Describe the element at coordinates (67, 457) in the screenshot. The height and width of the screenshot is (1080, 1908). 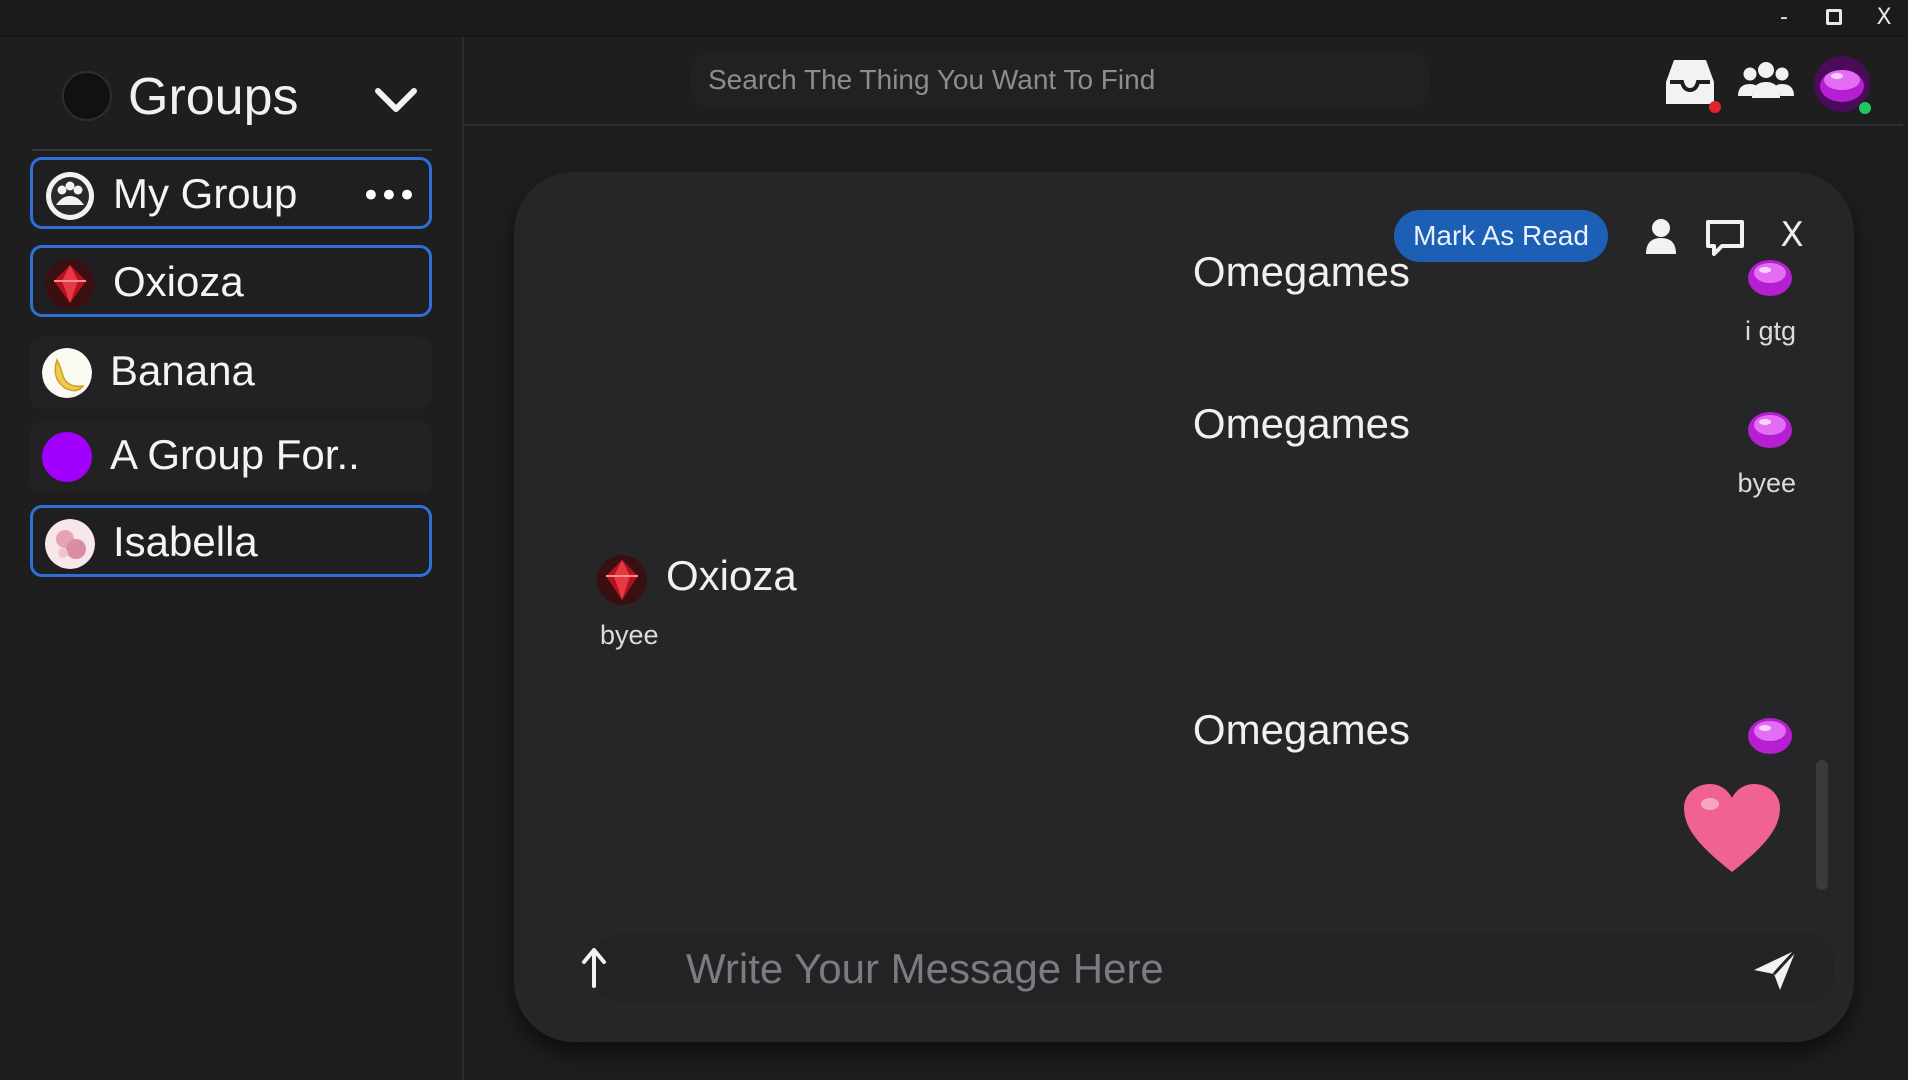
I see `purple-group-avatar-icon` at that location.